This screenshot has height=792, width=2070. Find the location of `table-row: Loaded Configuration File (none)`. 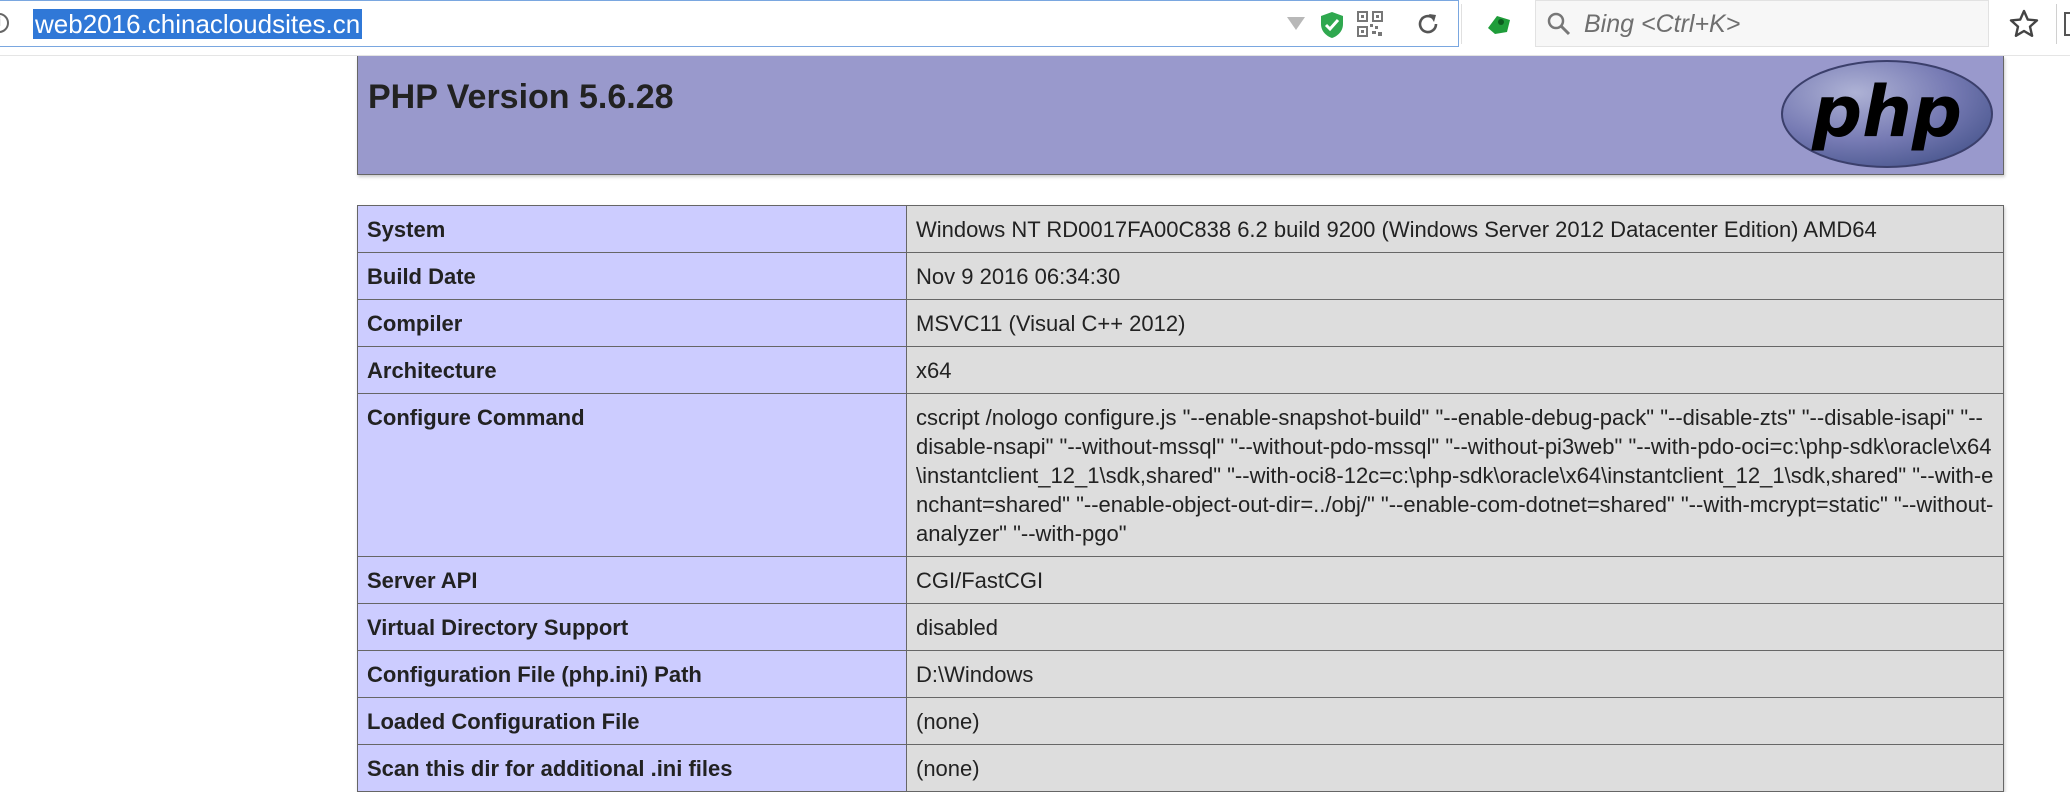

table-row: Loaded Configuration File (none) is located at coordinates (1180, 721).